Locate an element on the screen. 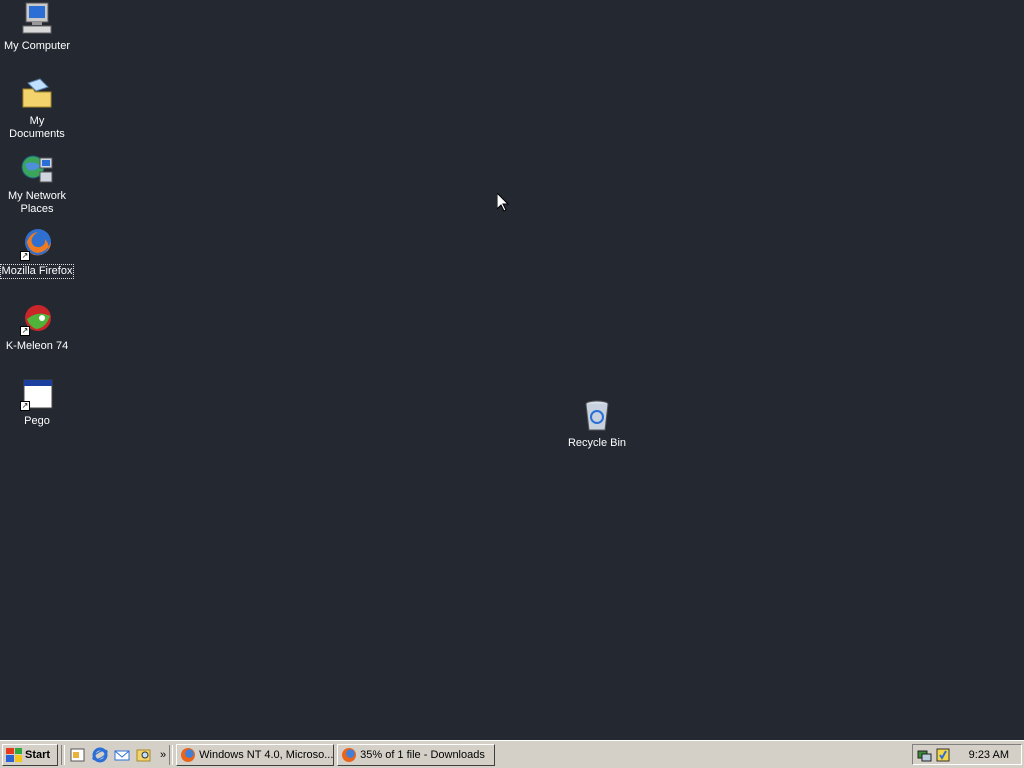 Image resolution: width=1024 pixels, height=768 pixels. icon-label: My Computer is located at coordinates (37, 46).